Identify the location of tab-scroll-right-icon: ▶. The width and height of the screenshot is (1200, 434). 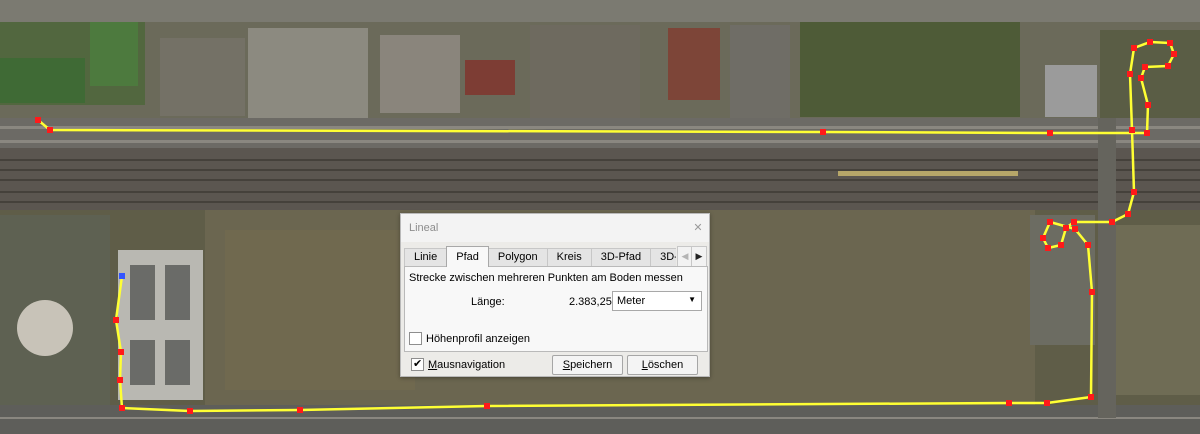
(699, 256).